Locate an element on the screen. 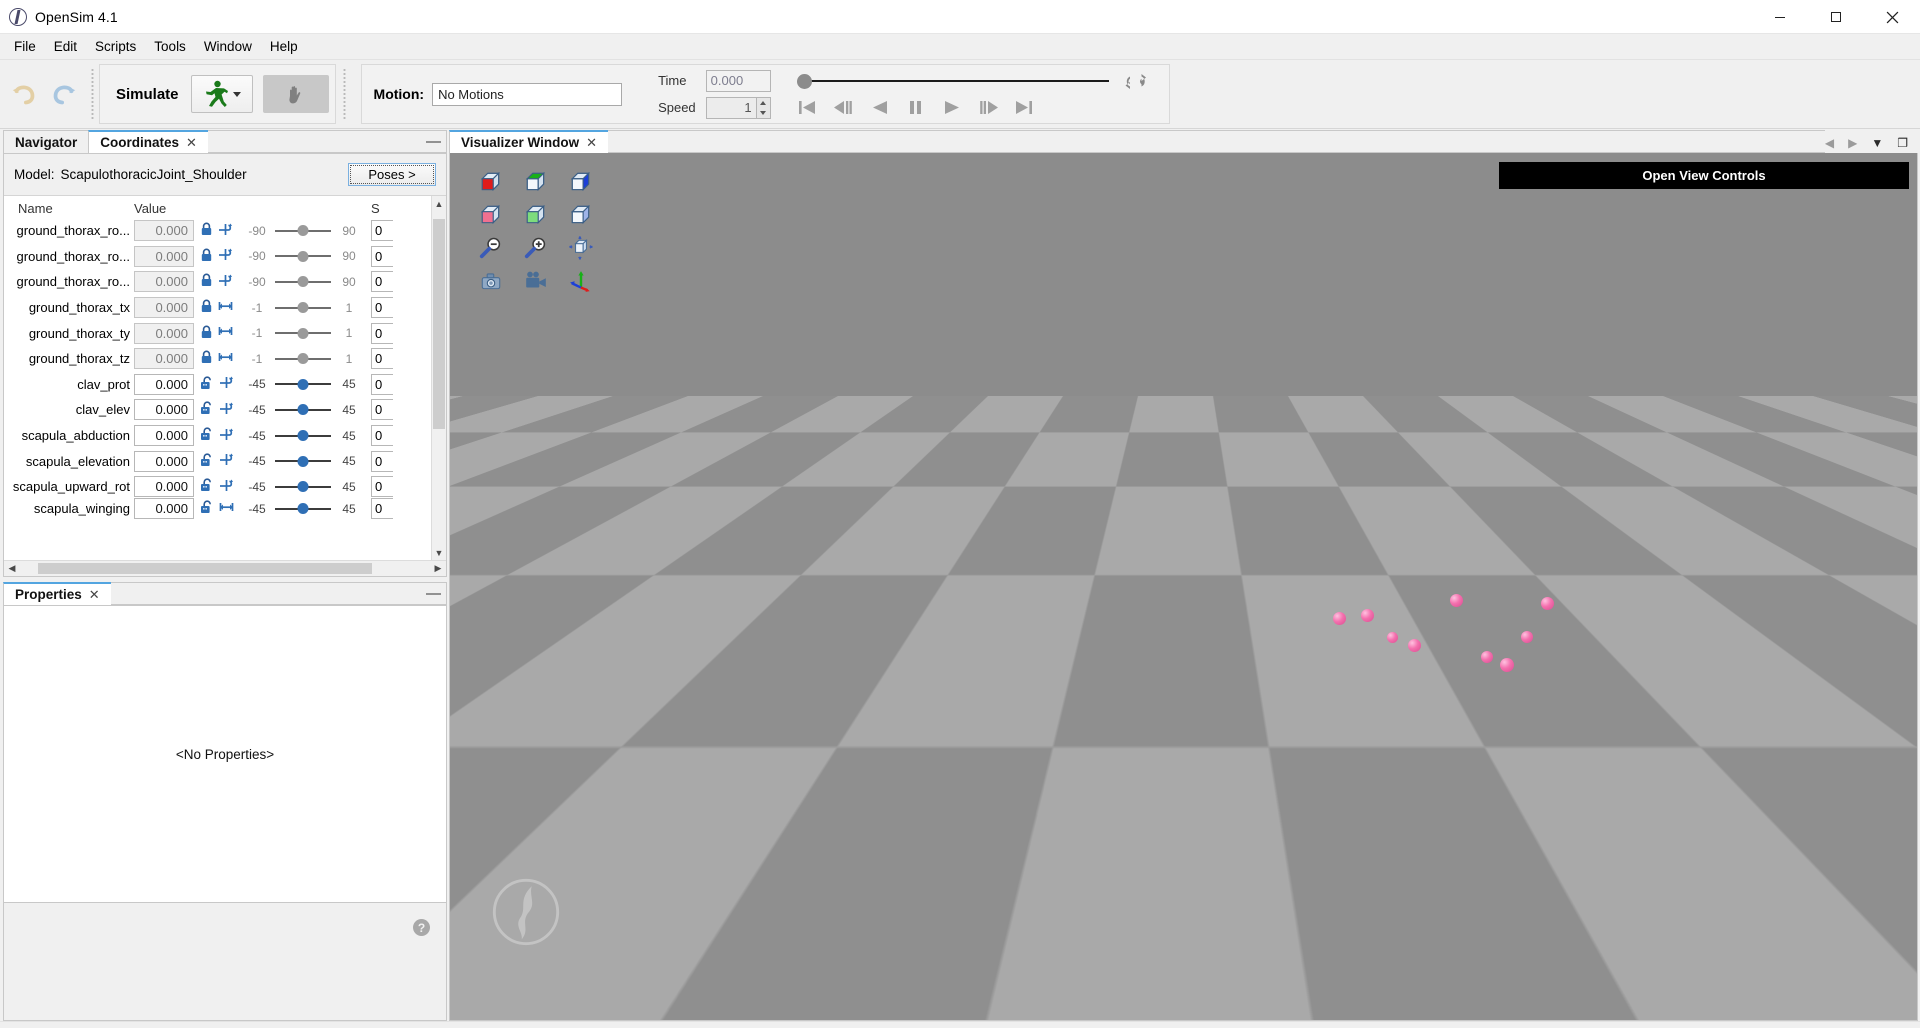 The image size is (1920, 1028). help-question-icon: ? is located at coordinates (421, 927).